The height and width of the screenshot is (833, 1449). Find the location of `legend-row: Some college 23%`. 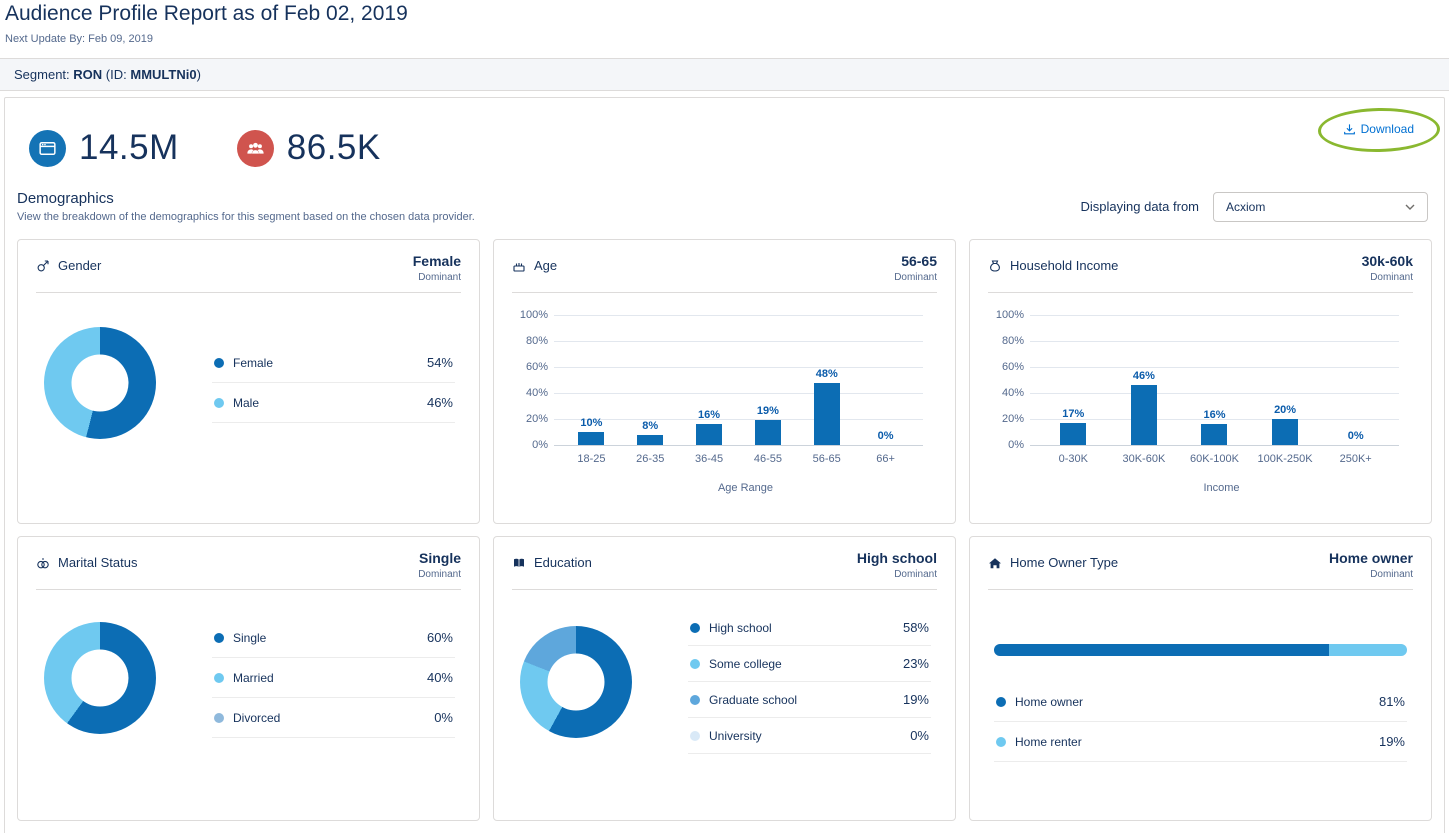

legend-row: Some college 23% is located at coordinates (809, 664).